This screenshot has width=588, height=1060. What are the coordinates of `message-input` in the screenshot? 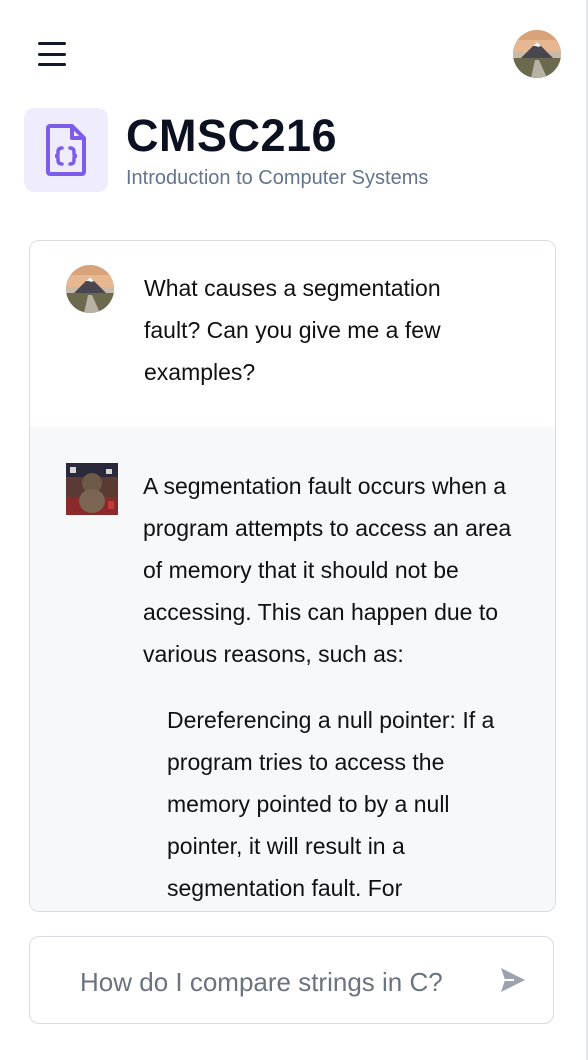 It's located at (280, 982).